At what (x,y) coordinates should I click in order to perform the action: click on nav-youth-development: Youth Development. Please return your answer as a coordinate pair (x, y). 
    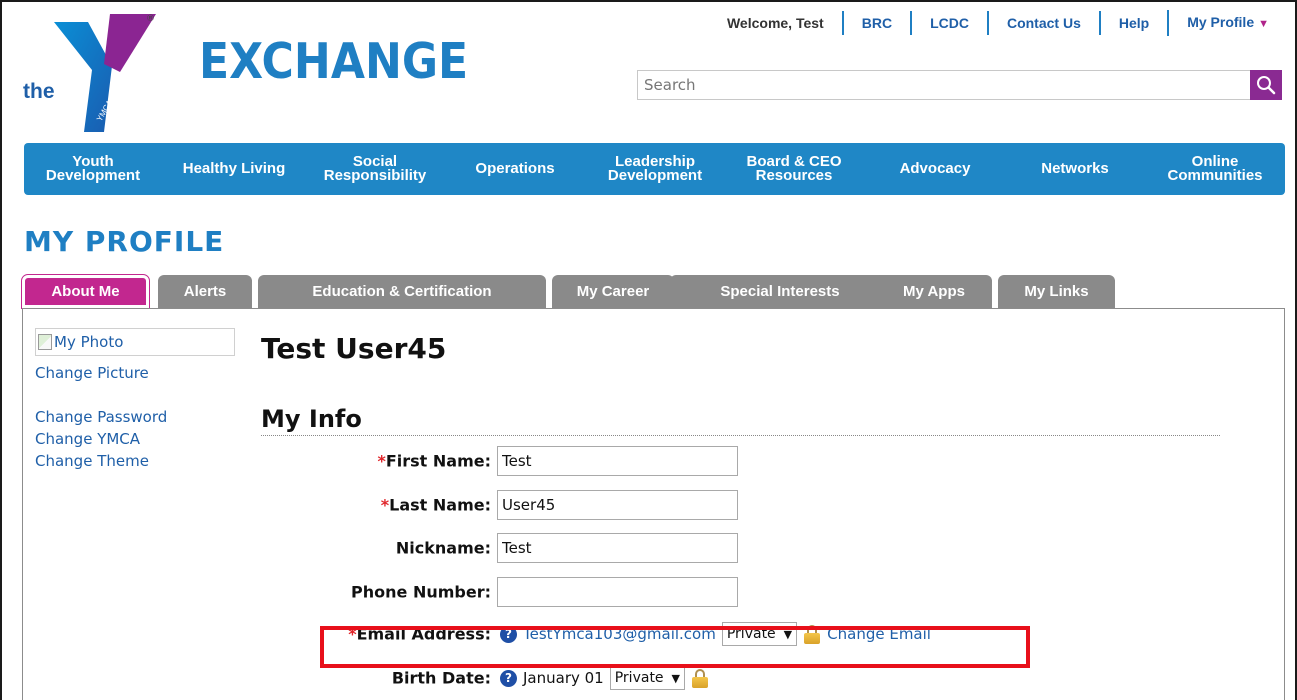
    Looking at the image, I should click on (93, 168).